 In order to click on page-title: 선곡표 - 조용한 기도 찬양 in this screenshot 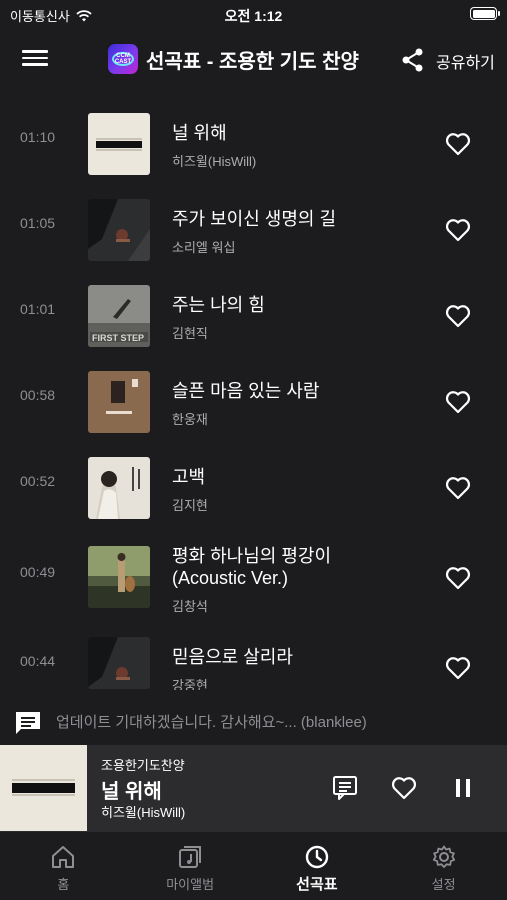, I will do `click(252, 62)`.